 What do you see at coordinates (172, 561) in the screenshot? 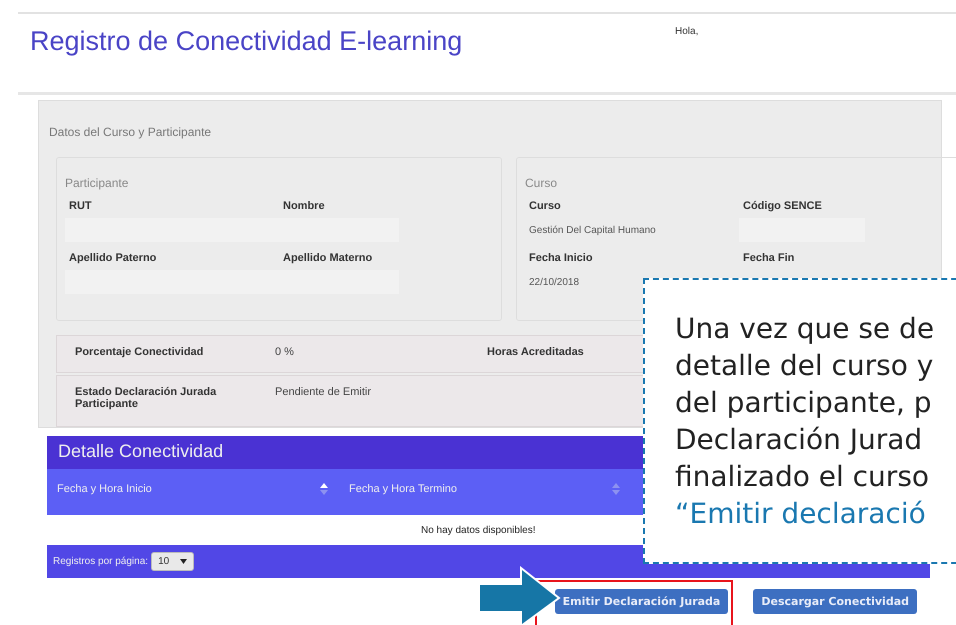
I see `page-size-select: 10` at bounding box center [172, 561].